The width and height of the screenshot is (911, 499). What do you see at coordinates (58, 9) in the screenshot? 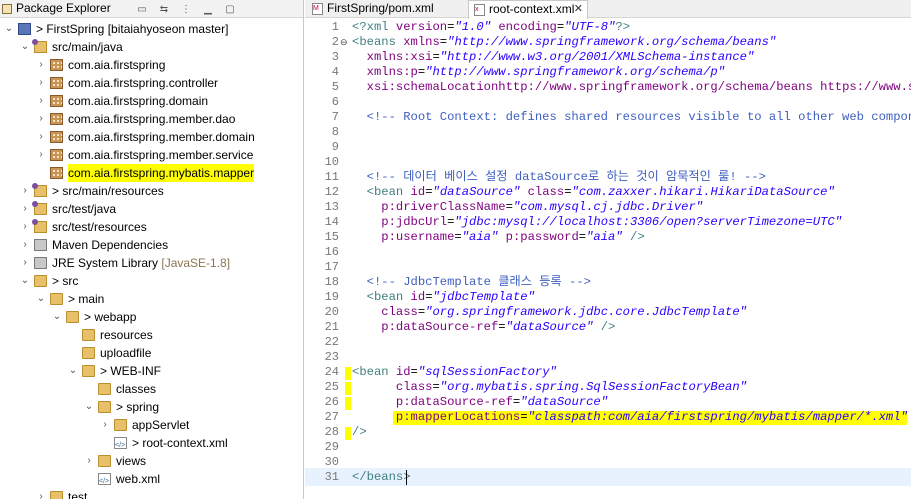
I see `tab-package-explorer: Package Explorer` at bounding box center [58, 9].